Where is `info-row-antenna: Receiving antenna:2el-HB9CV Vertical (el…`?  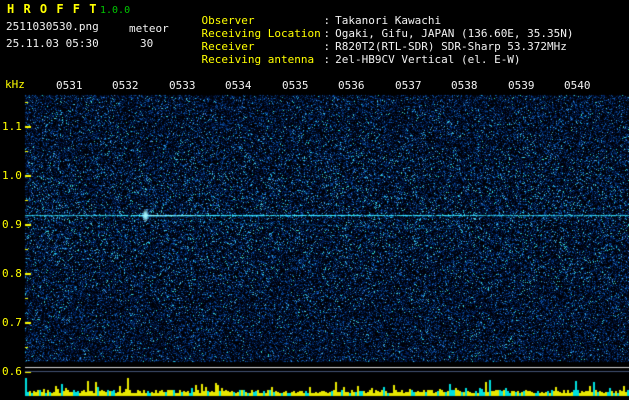 info-row-antenna: Receiving antenna:2el-HB9CV Vertical (el… is located at coordinates (348, 60).